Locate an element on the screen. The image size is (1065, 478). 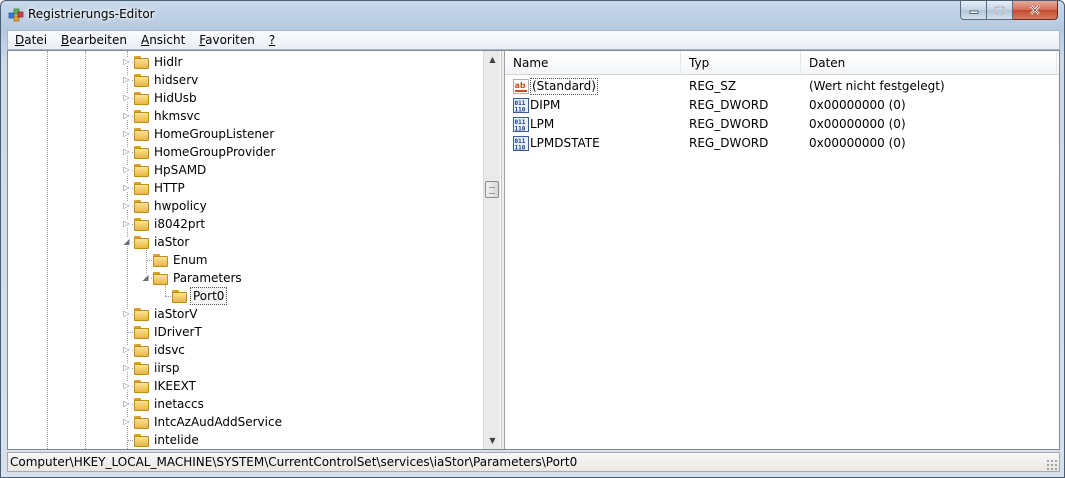
value-row-dipm: 011 110 DIPM REG_DWORD 0x00000000 (0) is located at coordinates (782, 105).